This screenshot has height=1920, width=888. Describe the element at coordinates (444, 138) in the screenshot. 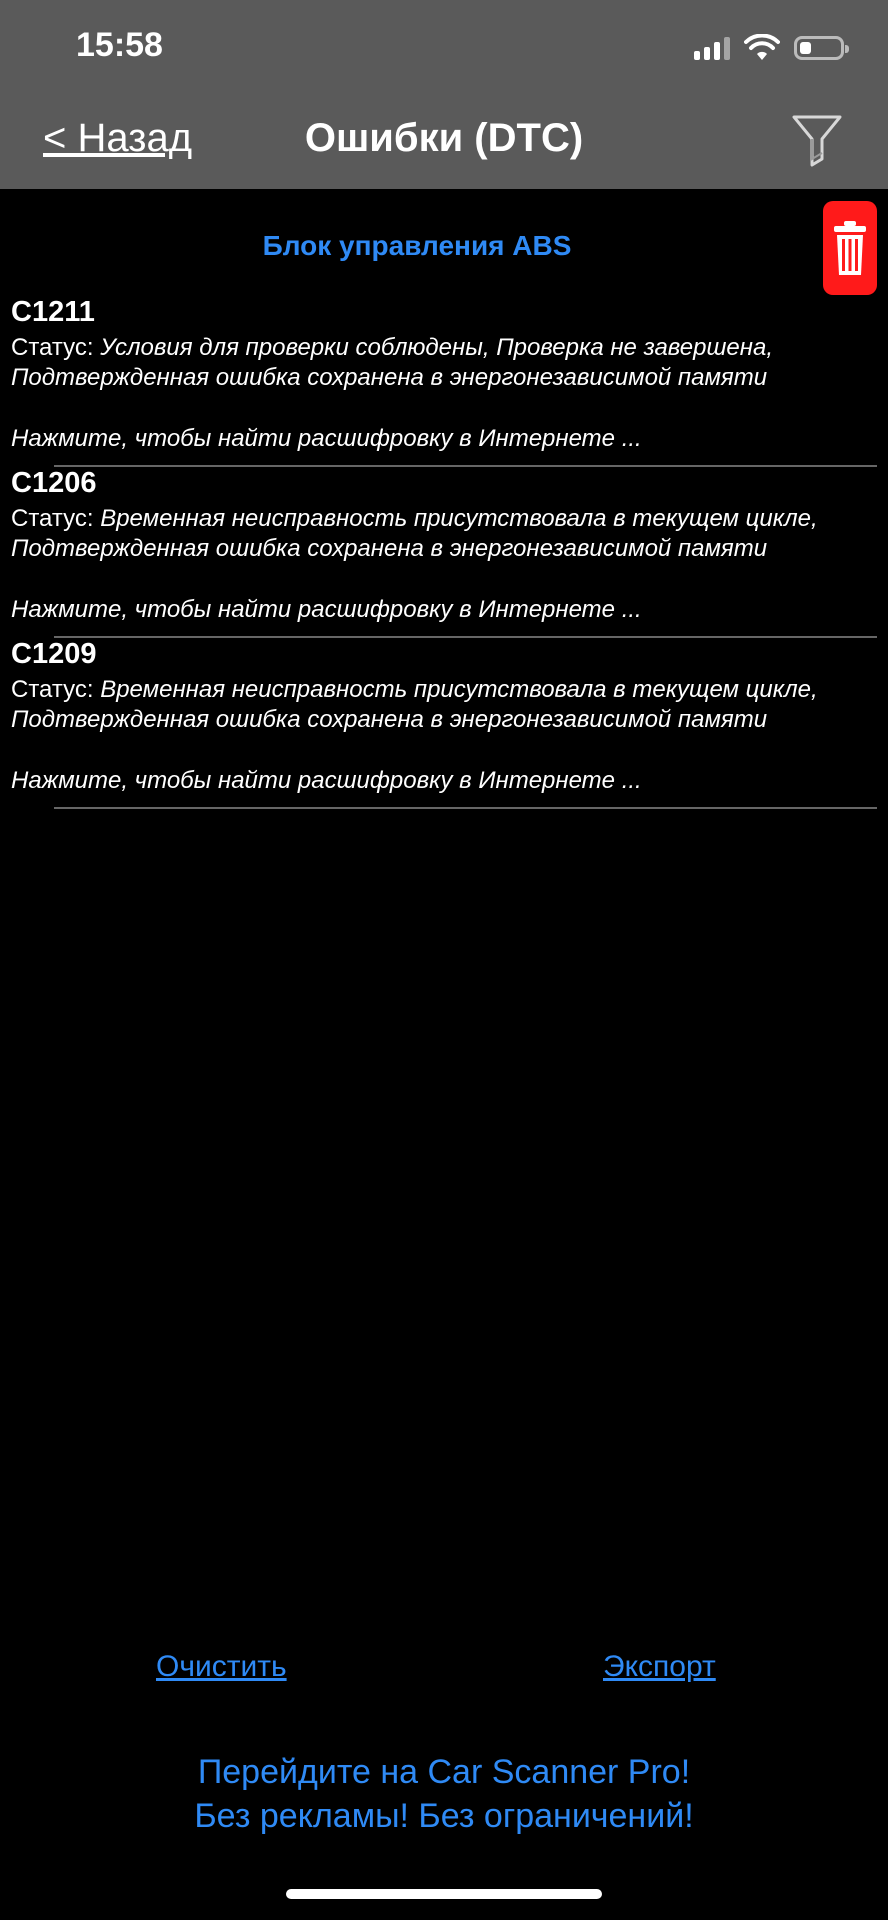

I see `page-title: Ошибки (DTC)` at that location.